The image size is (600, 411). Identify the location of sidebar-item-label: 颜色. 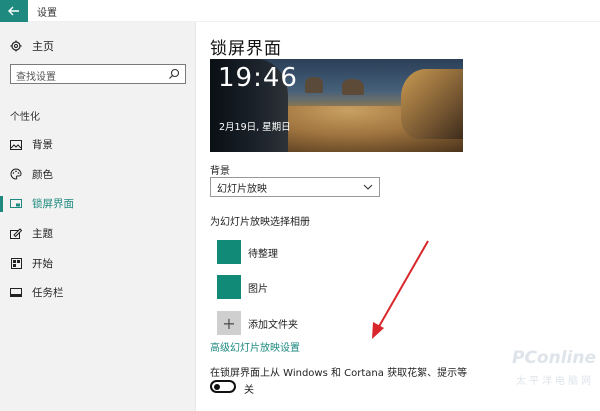
(42, 174).